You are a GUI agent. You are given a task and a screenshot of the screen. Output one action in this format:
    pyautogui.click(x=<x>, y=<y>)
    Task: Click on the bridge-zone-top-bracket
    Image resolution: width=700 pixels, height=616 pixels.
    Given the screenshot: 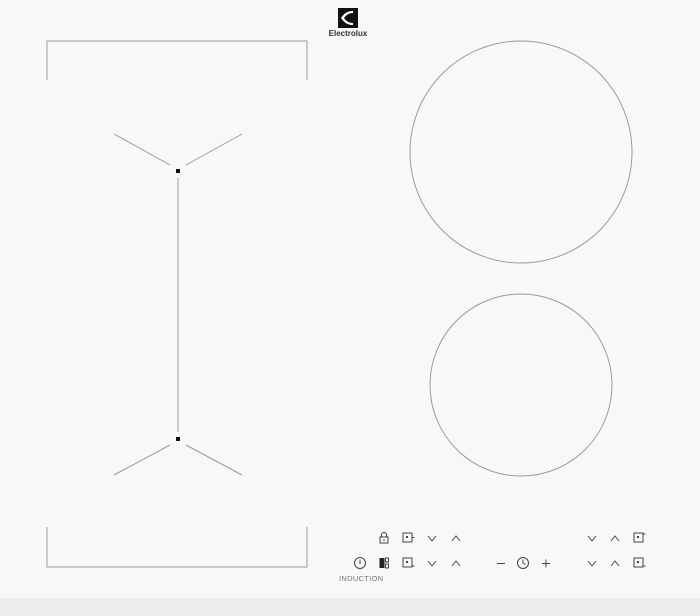 What is the action you would take?
    pyautogui.click(x=177, y=60)
    